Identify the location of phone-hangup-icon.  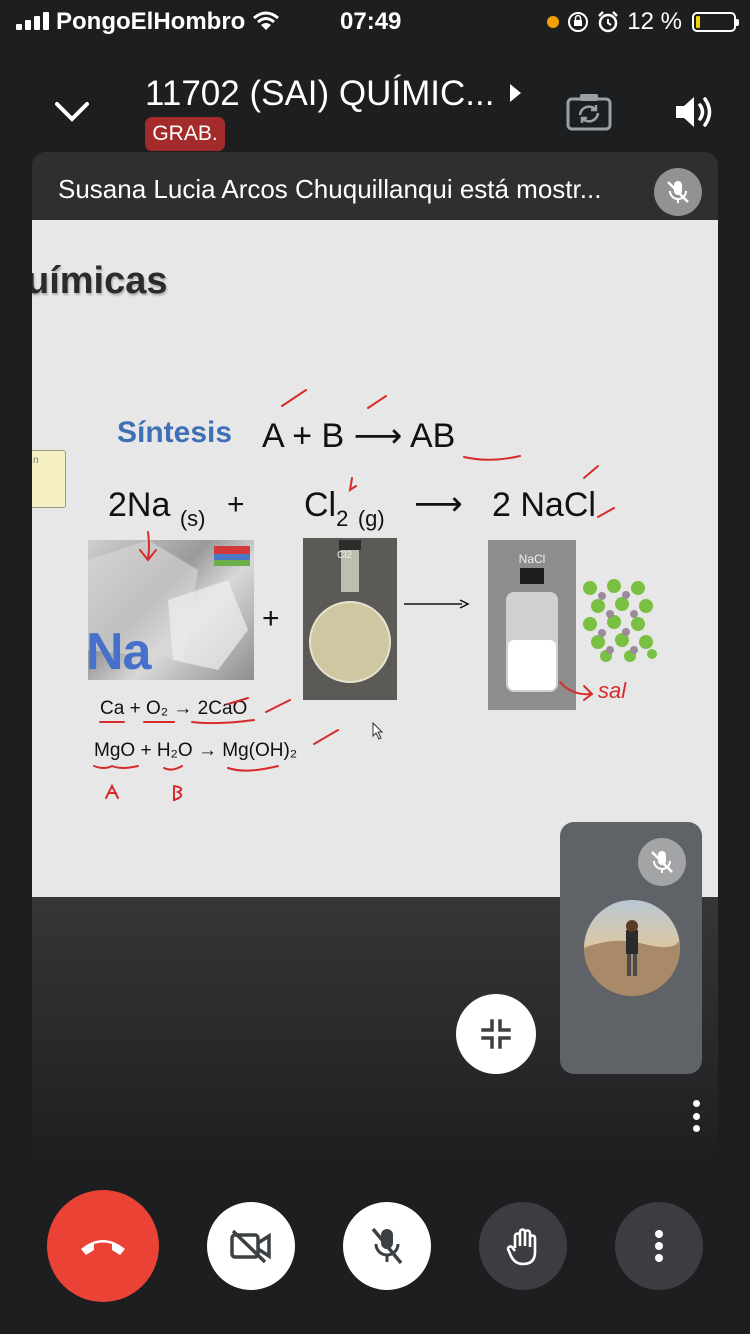
(103, 1247).